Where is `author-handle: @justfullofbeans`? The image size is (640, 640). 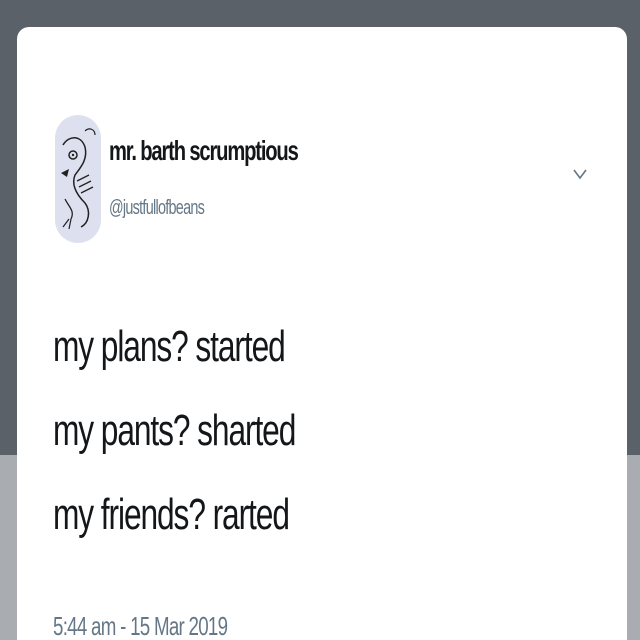 author-handle: @justfullofbeans is located at coordinates (157, 208).